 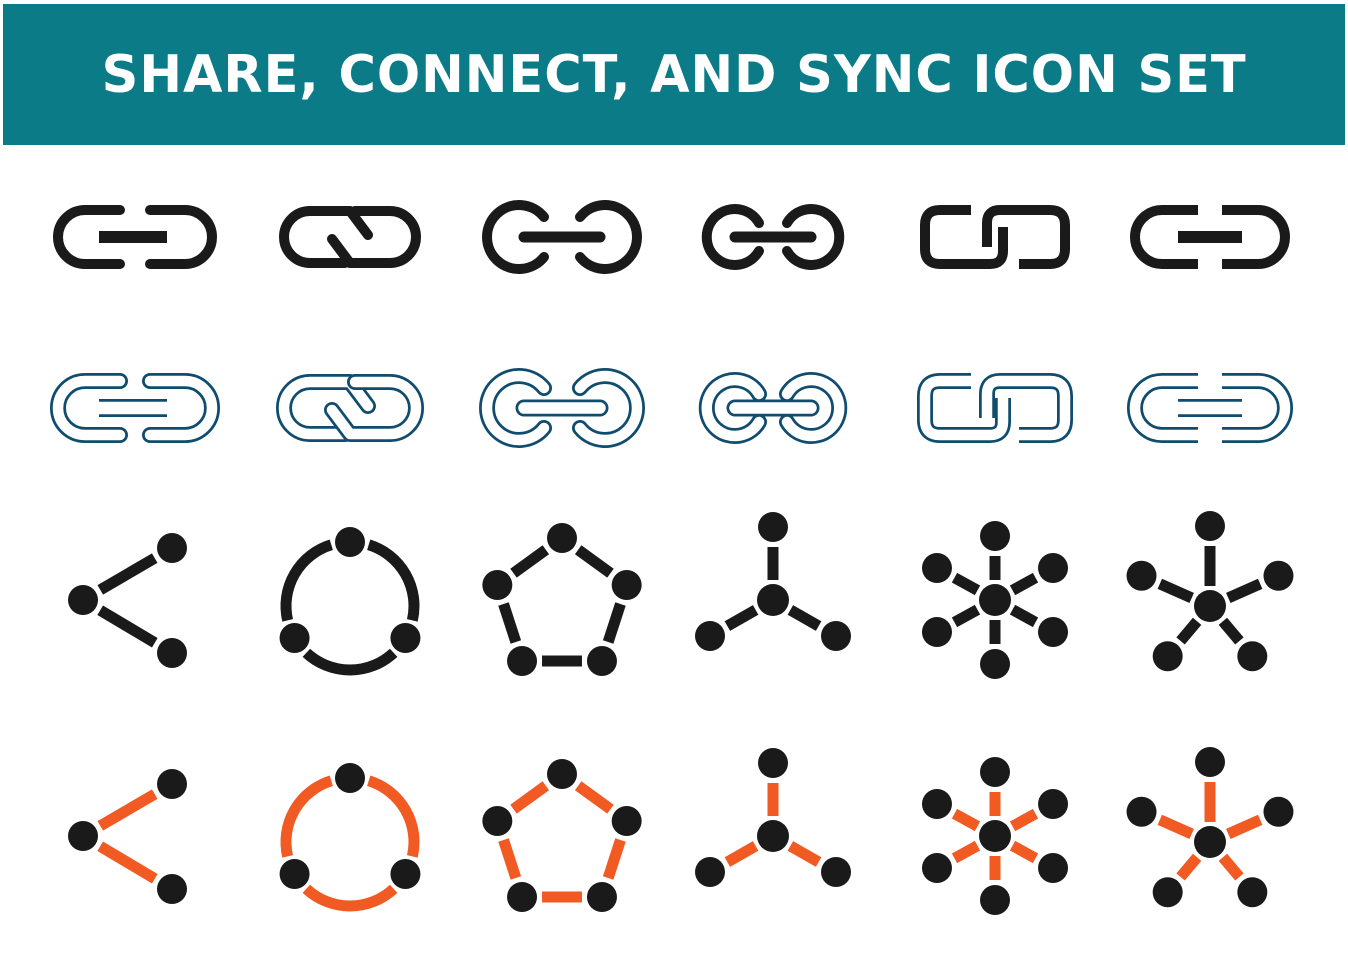 I want to click on link-bar-icon-graphic, so click(x=135, y=237).